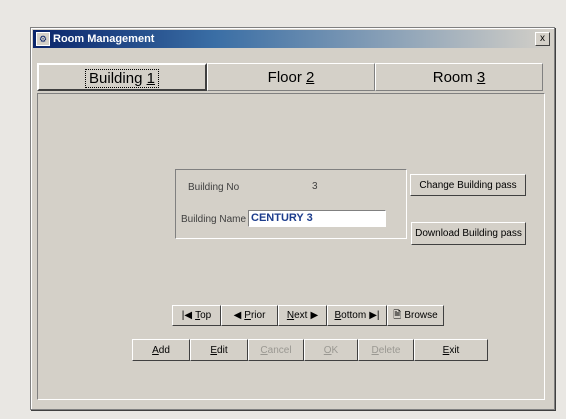  I want to click on edit-button: Edit, so click(219, 350).